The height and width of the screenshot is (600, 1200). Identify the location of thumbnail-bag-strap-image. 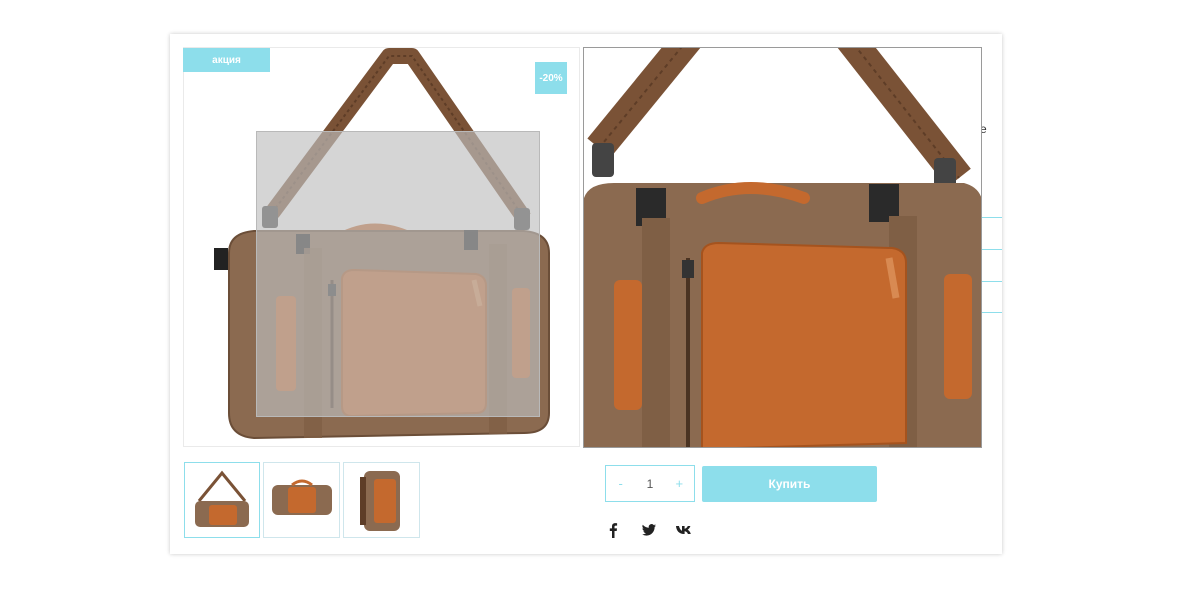
(222, 498).